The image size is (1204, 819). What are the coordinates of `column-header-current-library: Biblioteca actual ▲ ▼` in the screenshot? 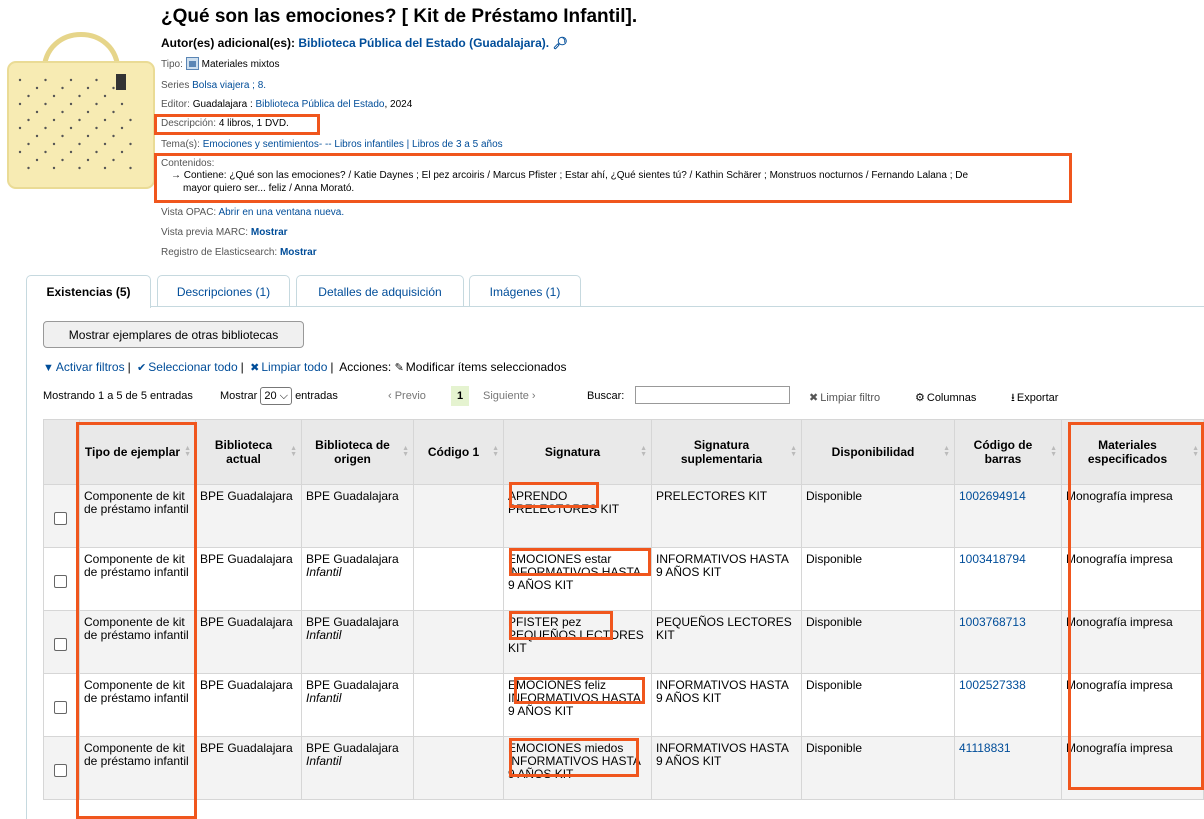 It's located at (248, 452).